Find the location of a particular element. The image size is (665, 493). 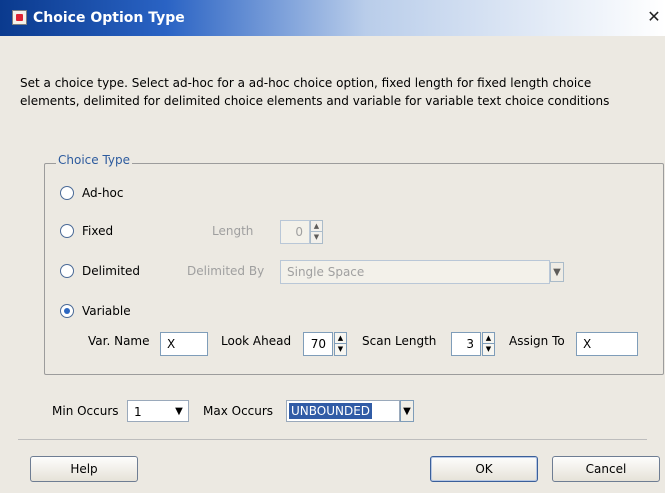

window-title: Choice Option Type is located at coordinates (109, 18).